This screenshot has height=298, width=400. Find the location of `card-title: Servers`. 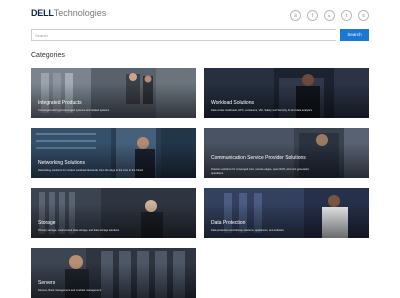

card-title: Servers is located at coordinates (47, 283).